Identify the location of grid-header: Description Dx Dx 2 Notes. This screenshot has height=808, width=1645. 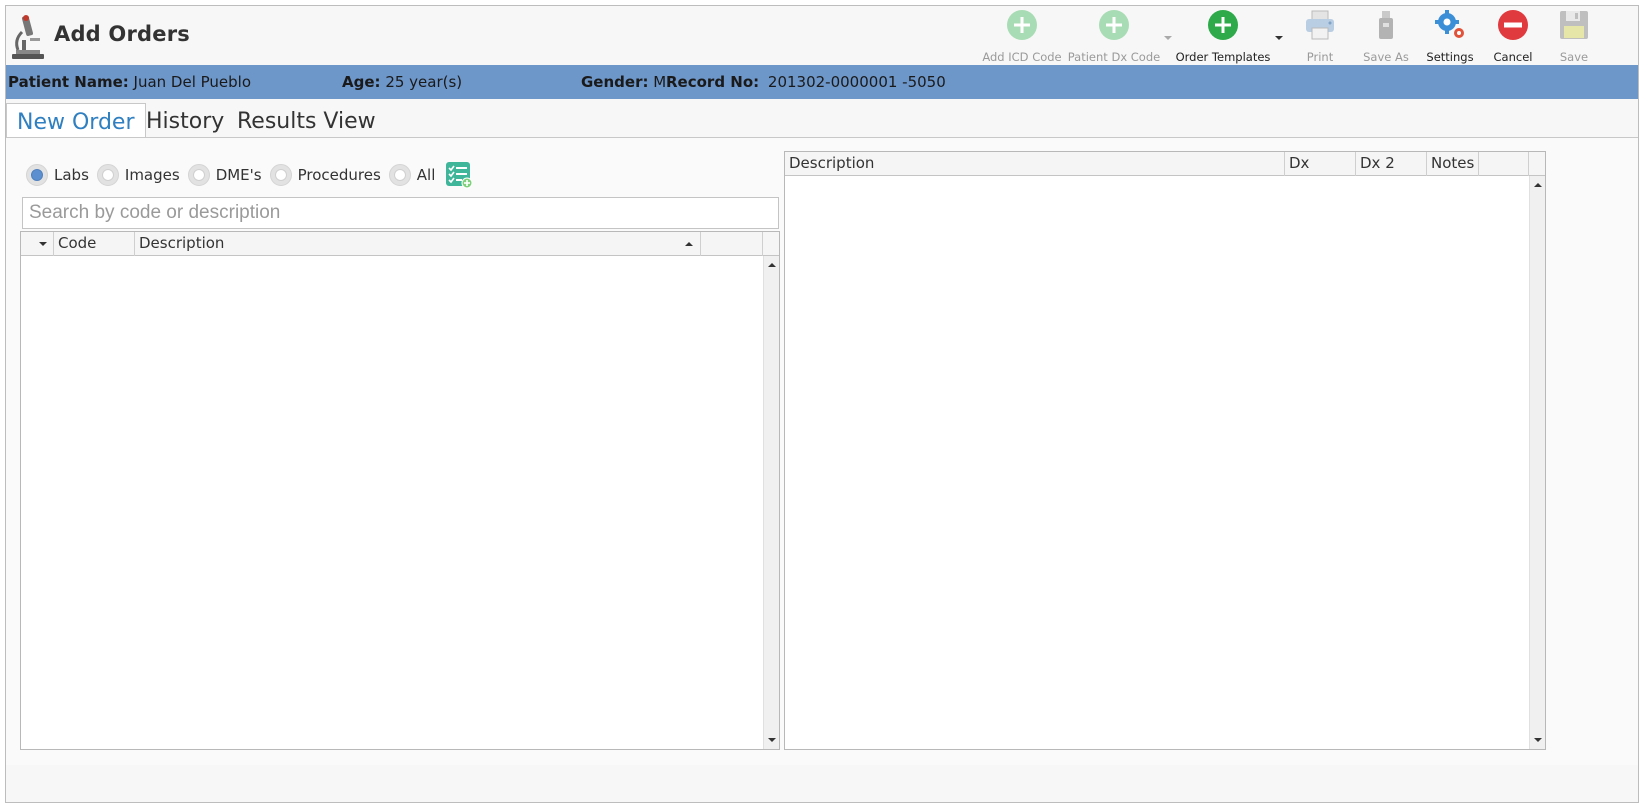
(1165, 164).